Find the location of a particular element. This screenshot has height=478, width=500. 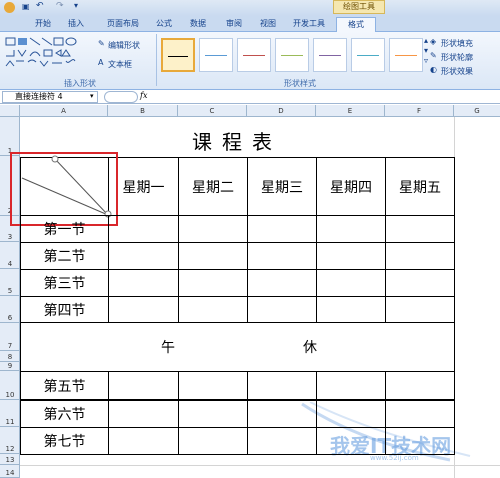

textbox-button: 文本框 is located at coordinates (120, 64).